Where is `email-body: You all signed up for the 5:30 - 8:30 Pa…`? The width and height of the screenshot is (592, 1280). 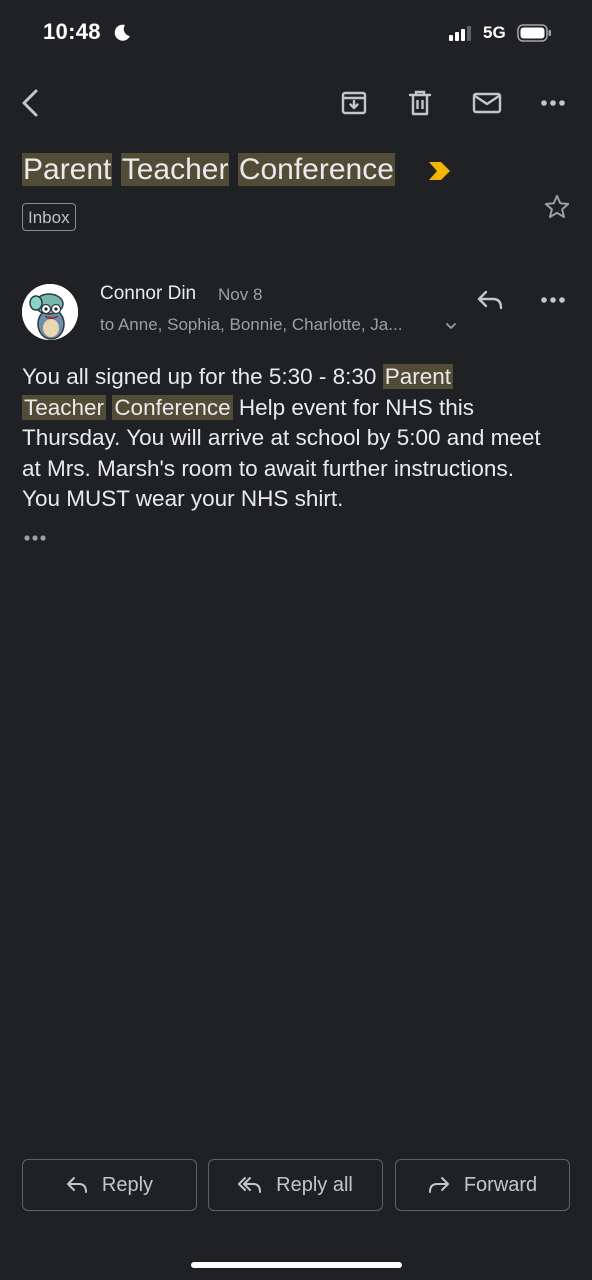
email-body: You all signed up for the 5:30 - 8:30 Pa… is located at coordinates (282, 438).